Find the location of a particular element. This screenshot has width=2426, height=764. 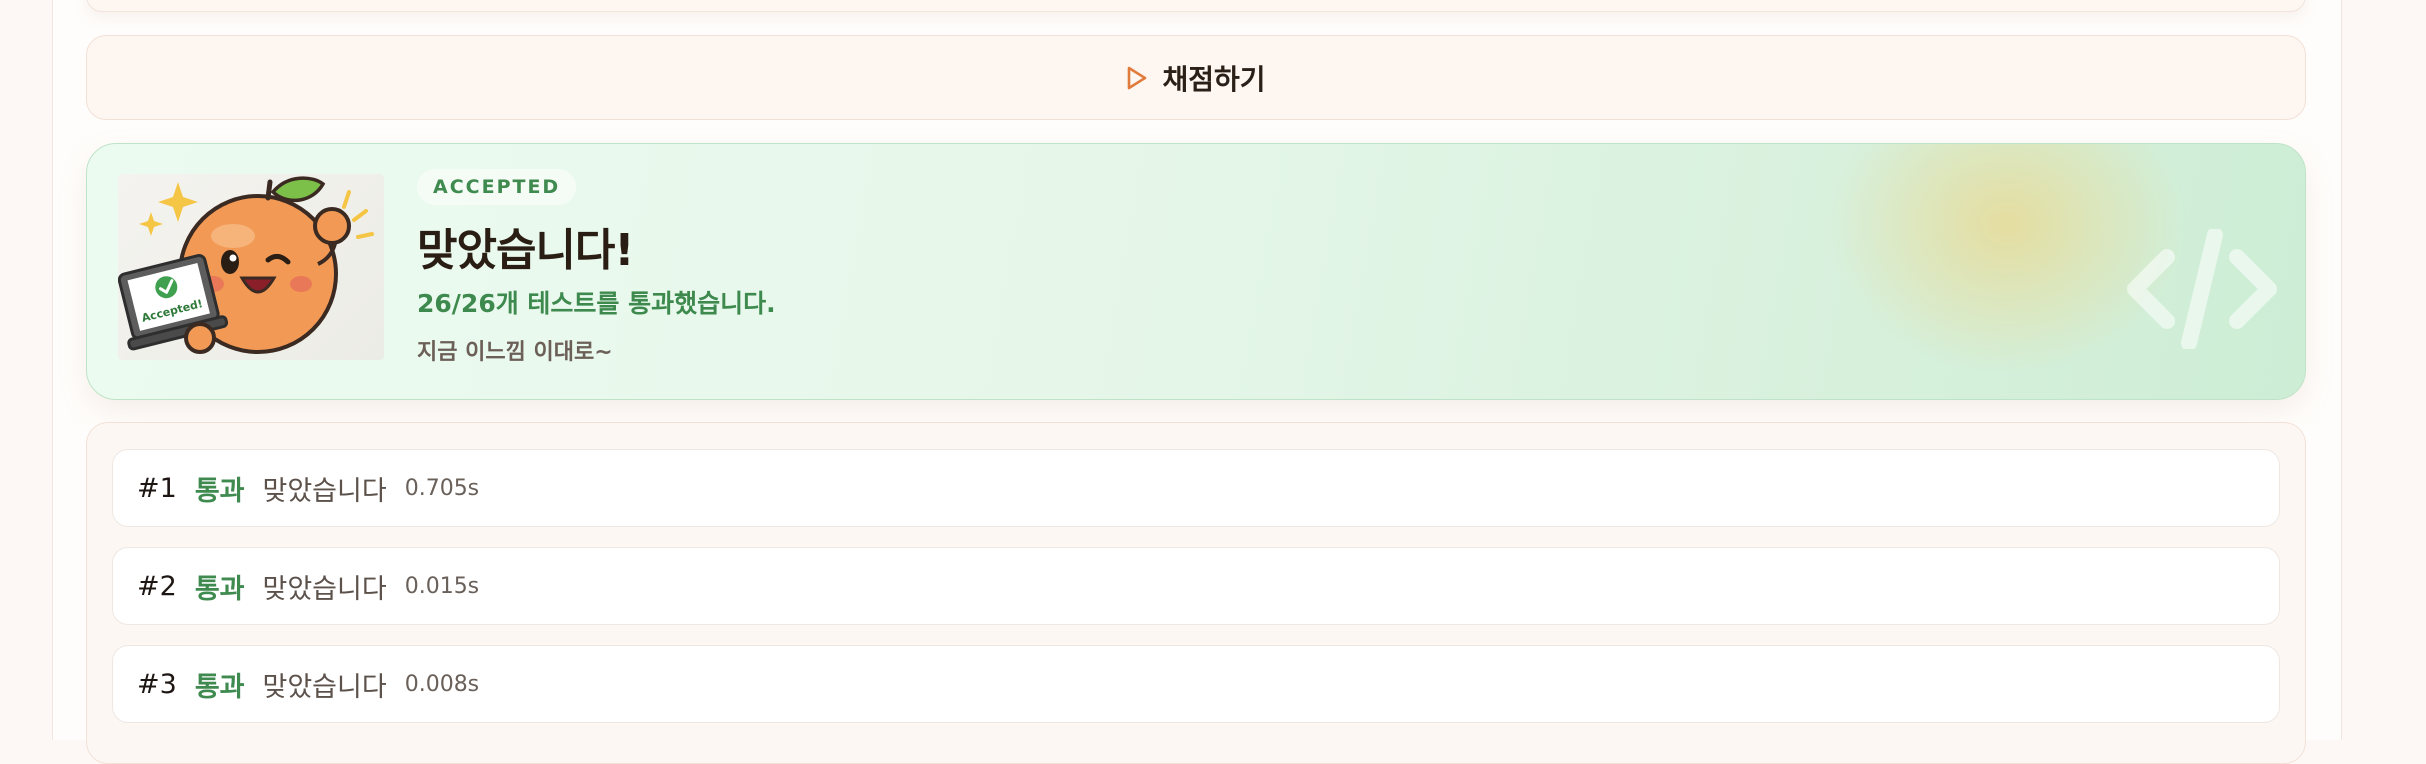

test-time: 0.008s is located at coordinates (442, 684).